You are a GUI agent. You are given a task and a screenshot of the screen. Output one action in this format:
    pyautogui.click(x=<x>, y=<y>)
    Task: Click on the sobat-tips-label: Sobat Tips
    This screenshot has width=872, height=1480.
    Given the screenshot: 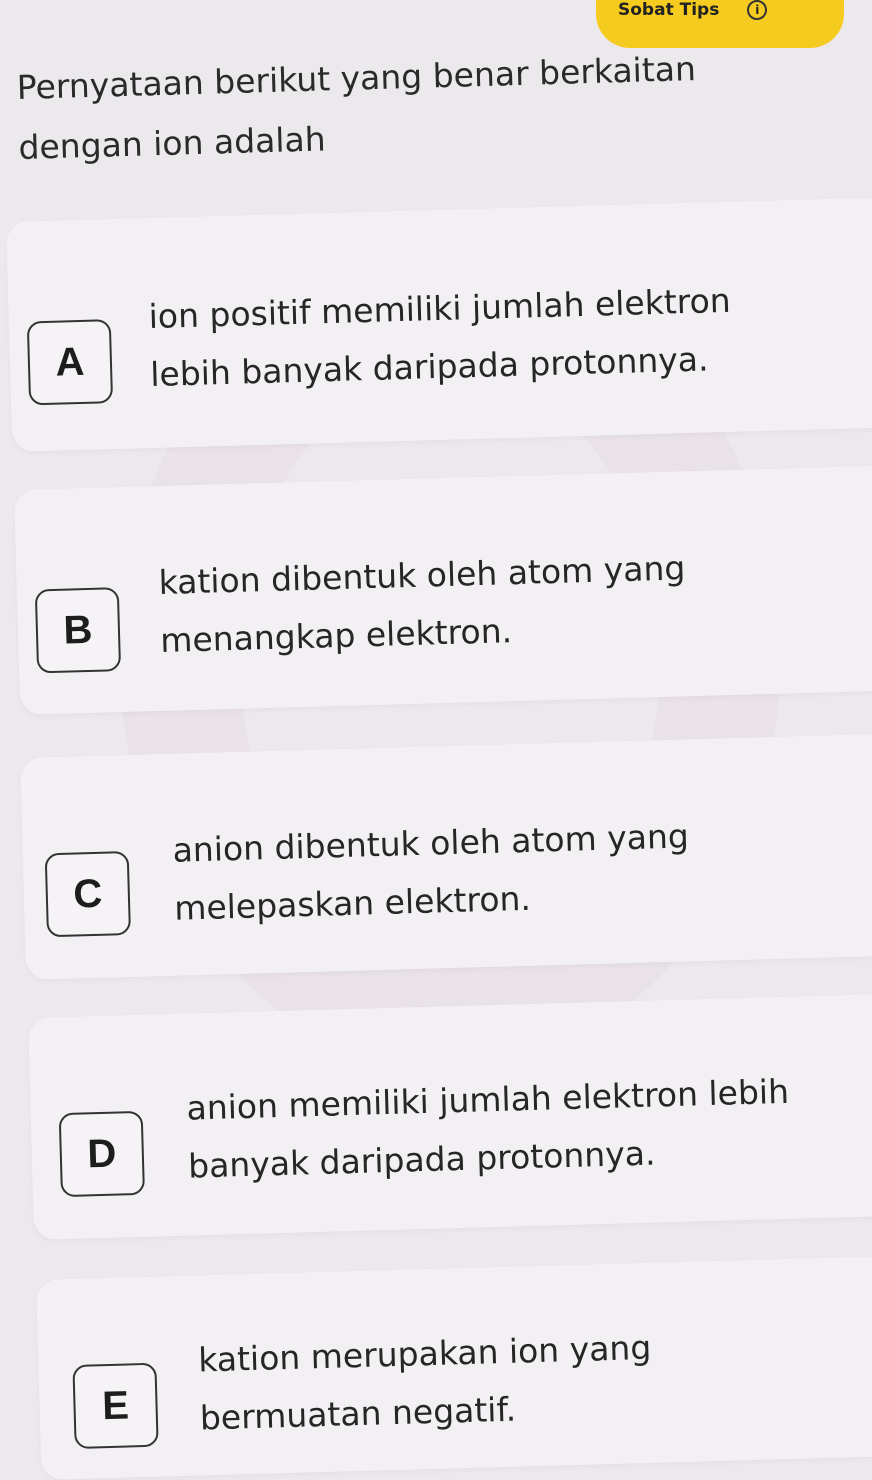 What is the action you would take?
    pyautogui.click(x=669, y=10)
    